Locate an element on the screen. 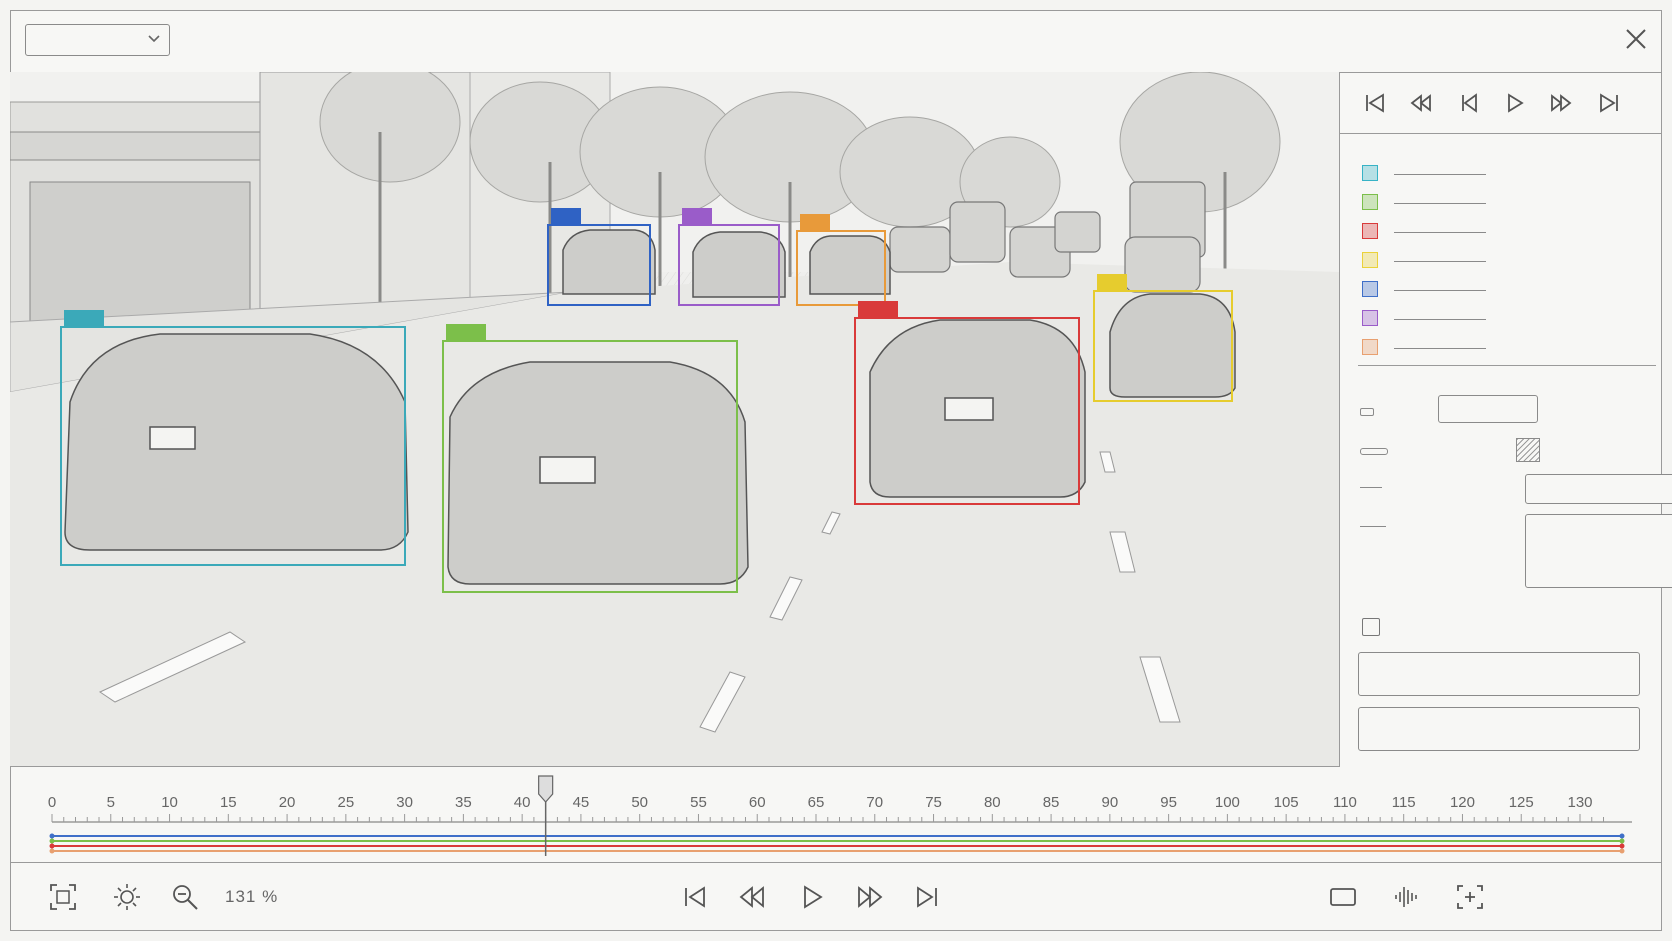 The width and height of the screenshot is (1672, 941). timeline-ruler is located at coordinates (836, 817).